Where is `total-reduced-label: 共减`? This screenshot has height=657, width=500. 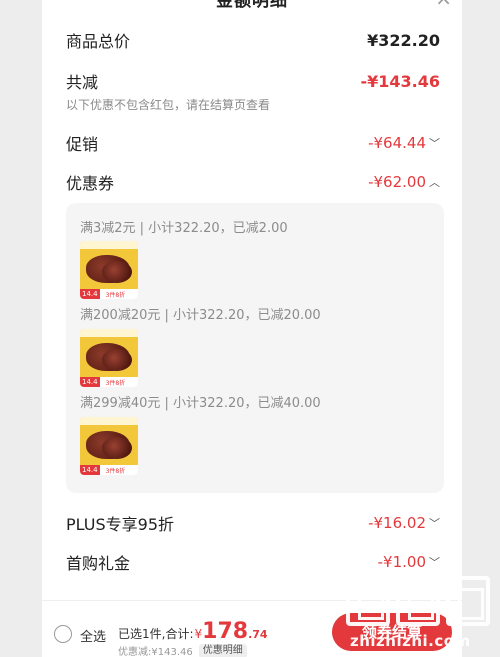
total-reduced-label: 共减 is located at coordinates (82, 82).